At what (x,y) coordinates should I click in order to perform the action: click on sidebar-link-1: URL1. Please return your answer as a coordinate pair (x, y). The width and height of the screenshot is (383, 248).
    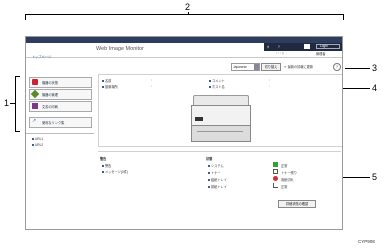
    Looking at the image, I should click on (37, 139).